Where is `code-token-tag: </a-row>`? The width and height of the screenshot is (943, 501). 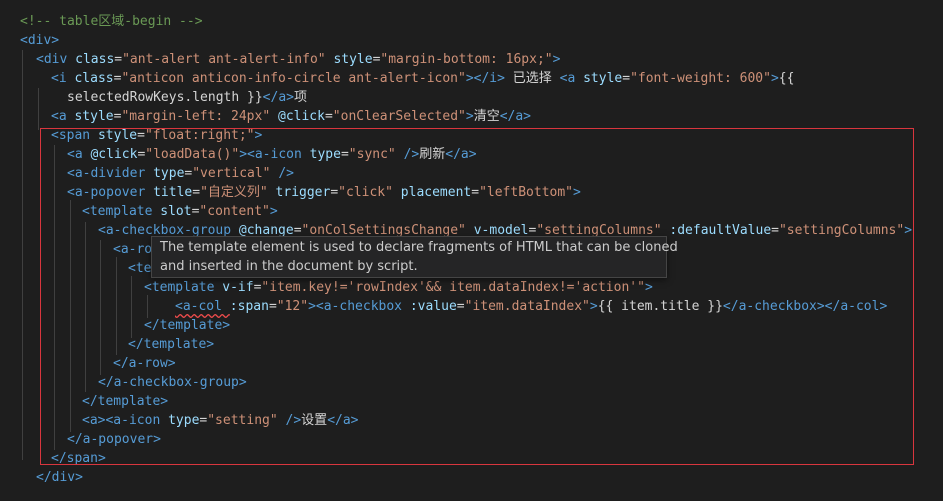
code-token-tag: </a-row> is located at coordinates (144, 363).